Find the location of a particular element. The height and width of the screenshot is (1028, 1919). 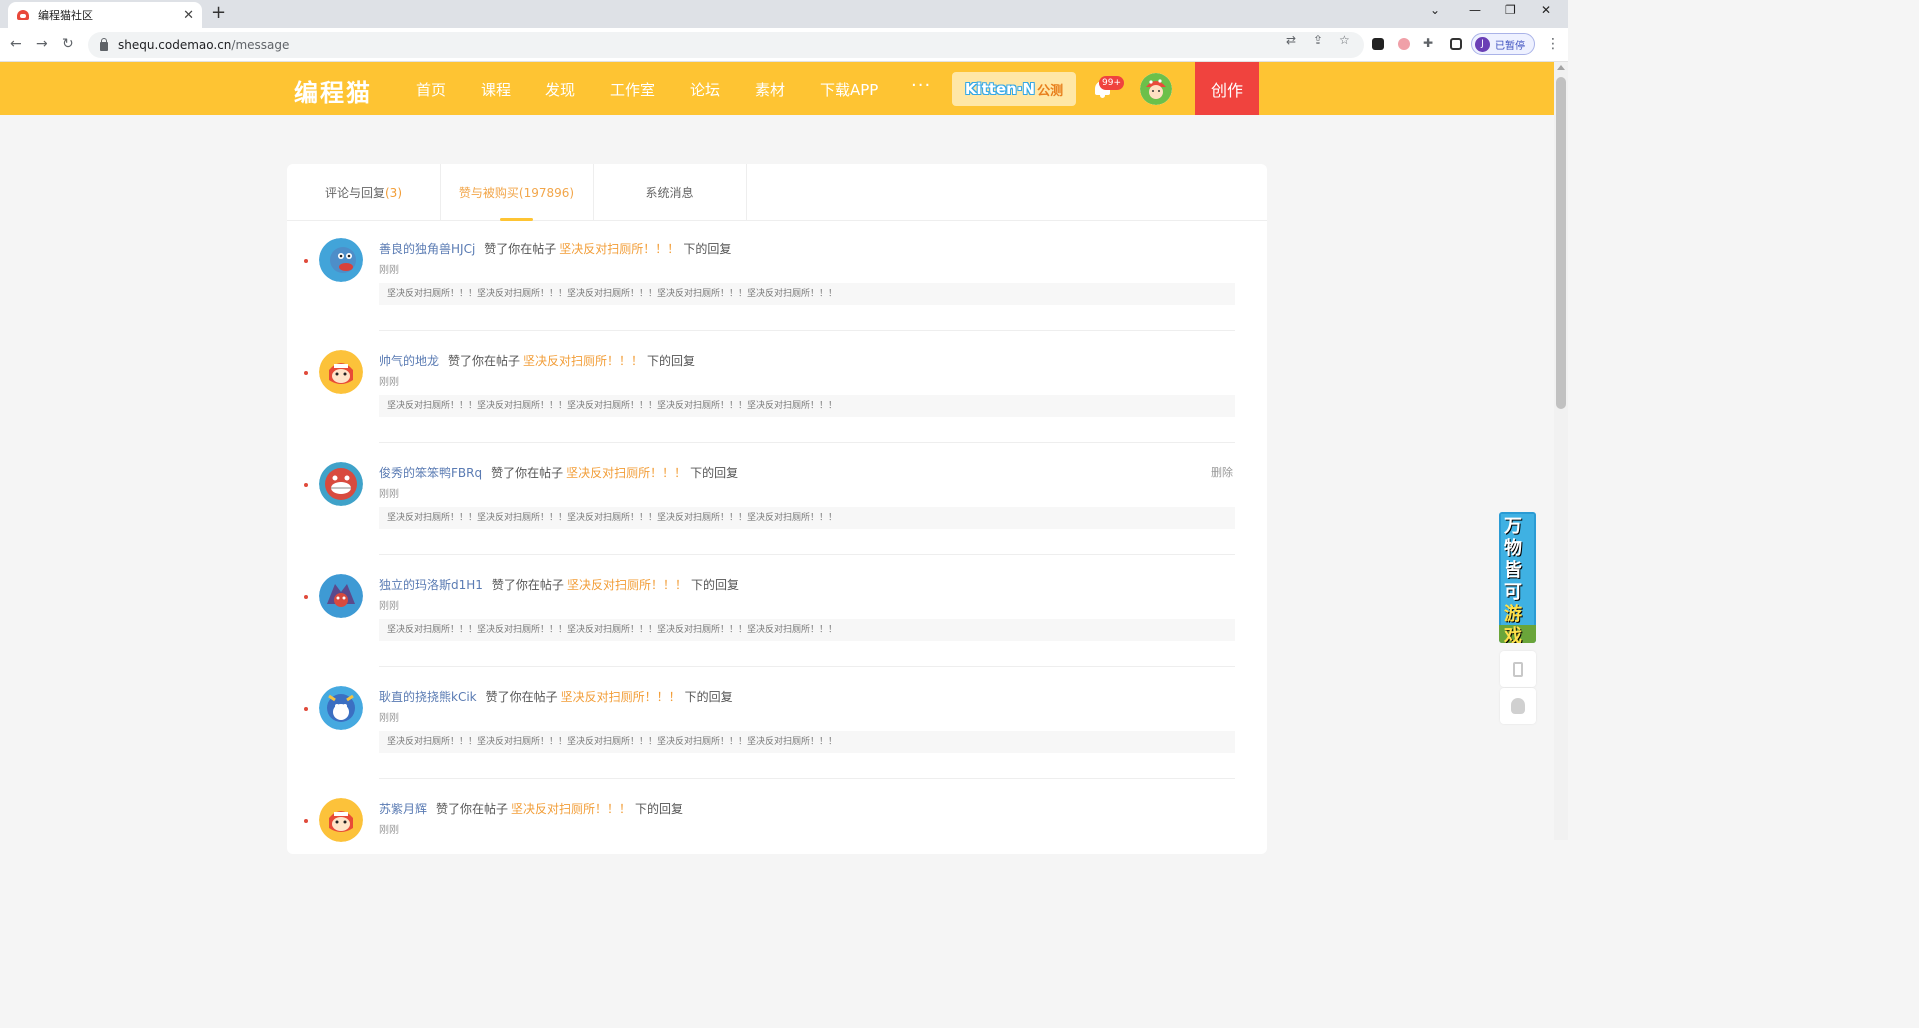

qq-penguin-icon is located at coordinates (1518, 706).